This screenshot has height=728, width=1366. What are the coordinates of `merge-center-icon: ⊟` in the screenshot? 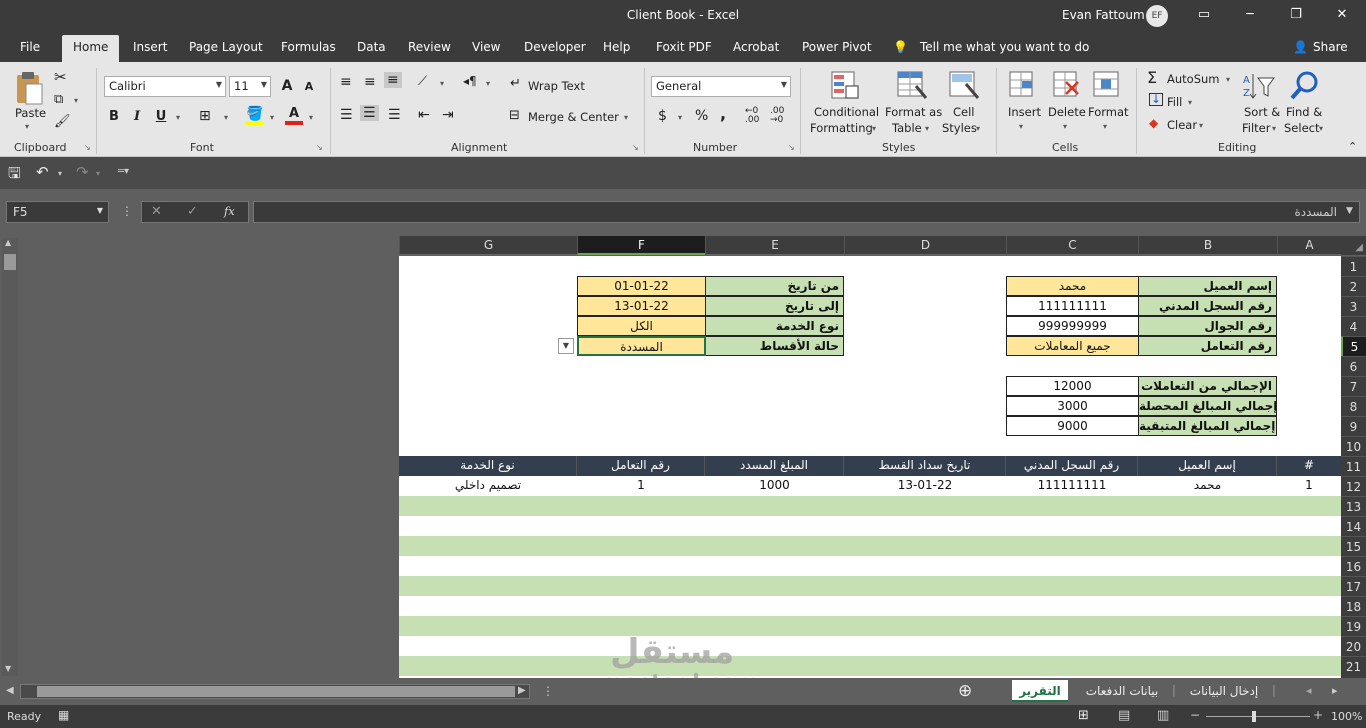 It's located at (514, 115).